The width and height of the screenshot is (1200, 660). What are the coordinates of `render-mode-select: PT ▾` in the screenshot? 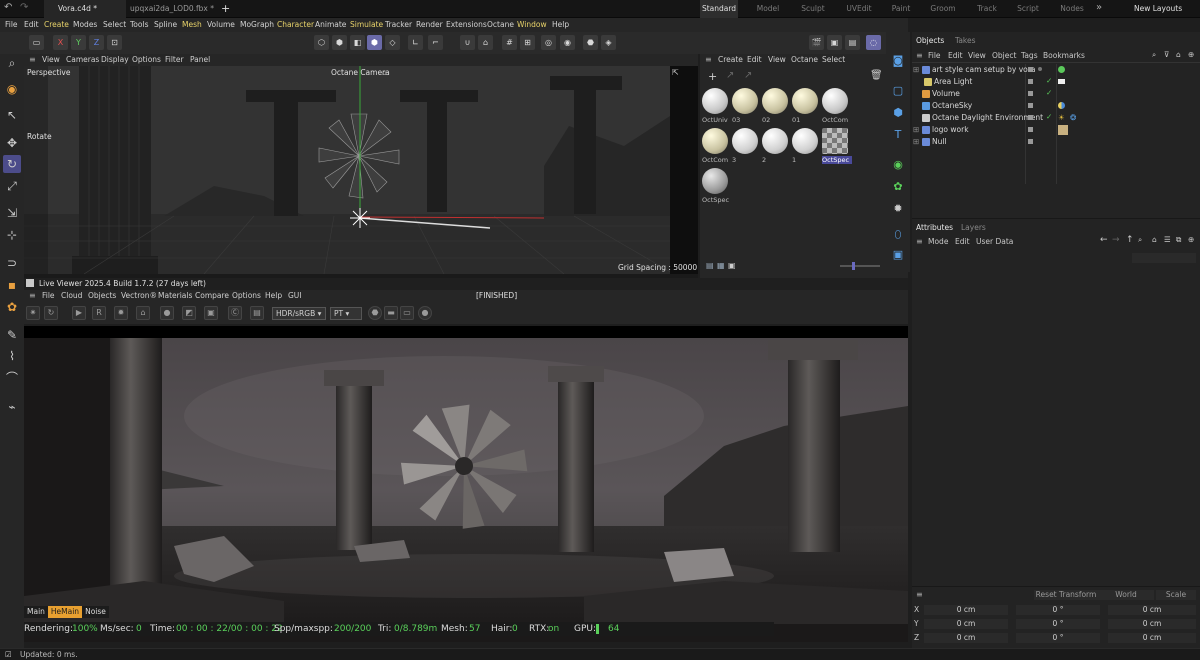 It's located at (346, 313).